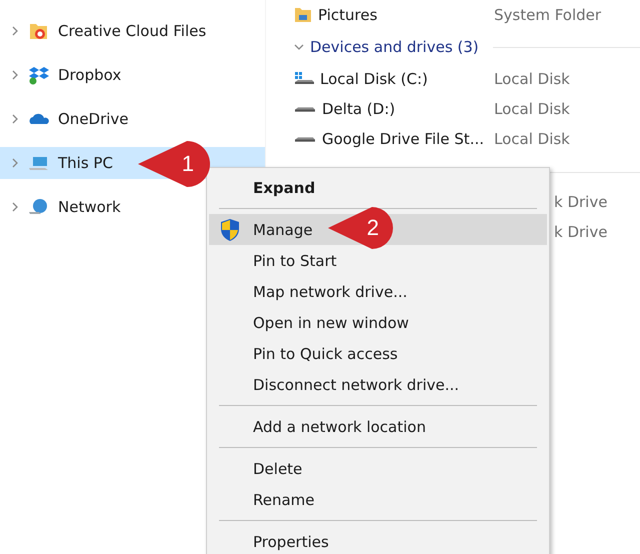 Image resolution: width=640 pixels, height=554 pixels. Describe the element at coordinates (175, 164) in the screenshot. I see `callout-badge: 1` at that location.